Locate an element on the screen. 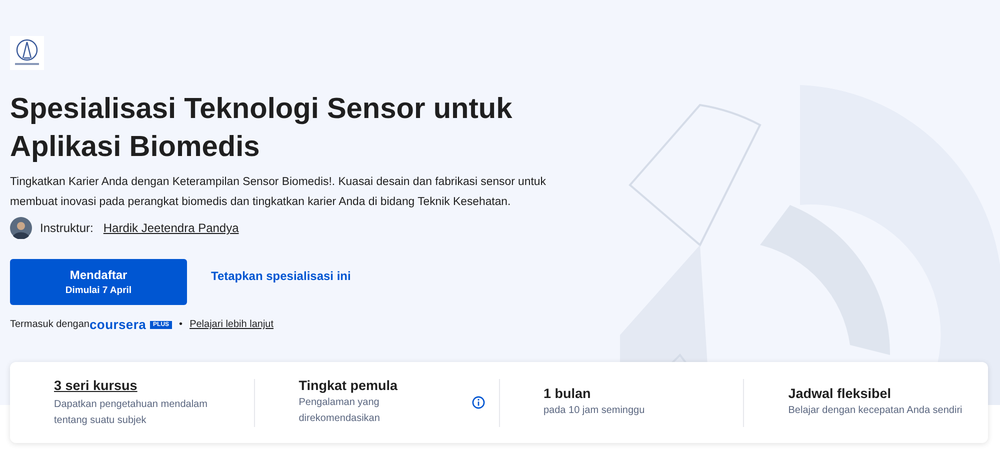  avatar-icon is located at coordinates (21, 228).